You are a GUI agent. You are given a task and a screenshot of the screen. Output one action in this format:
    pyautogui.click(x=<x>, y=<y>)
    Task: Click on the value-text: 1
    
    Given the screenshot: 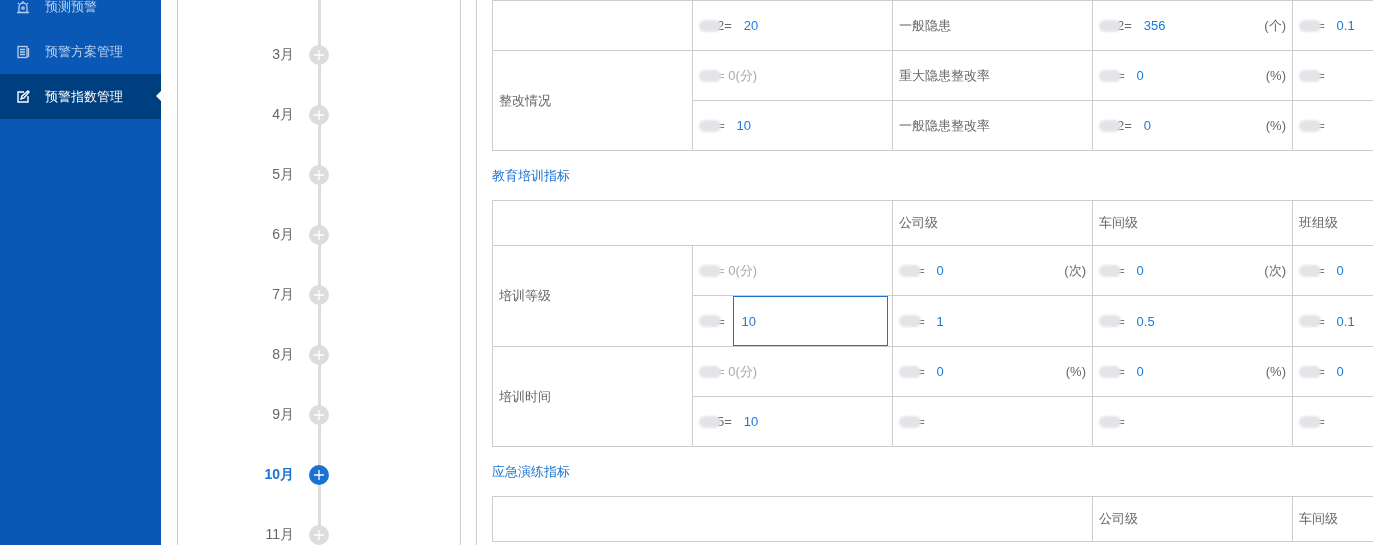 What is the action you would take?
    pyautogui.click(x=940, y=321)
    